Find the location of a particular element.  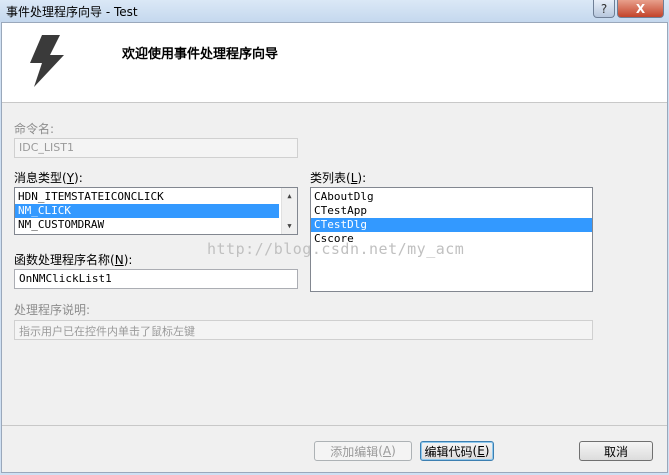

class-list-label: 类列表(L): is located at coordinates (338, 178).